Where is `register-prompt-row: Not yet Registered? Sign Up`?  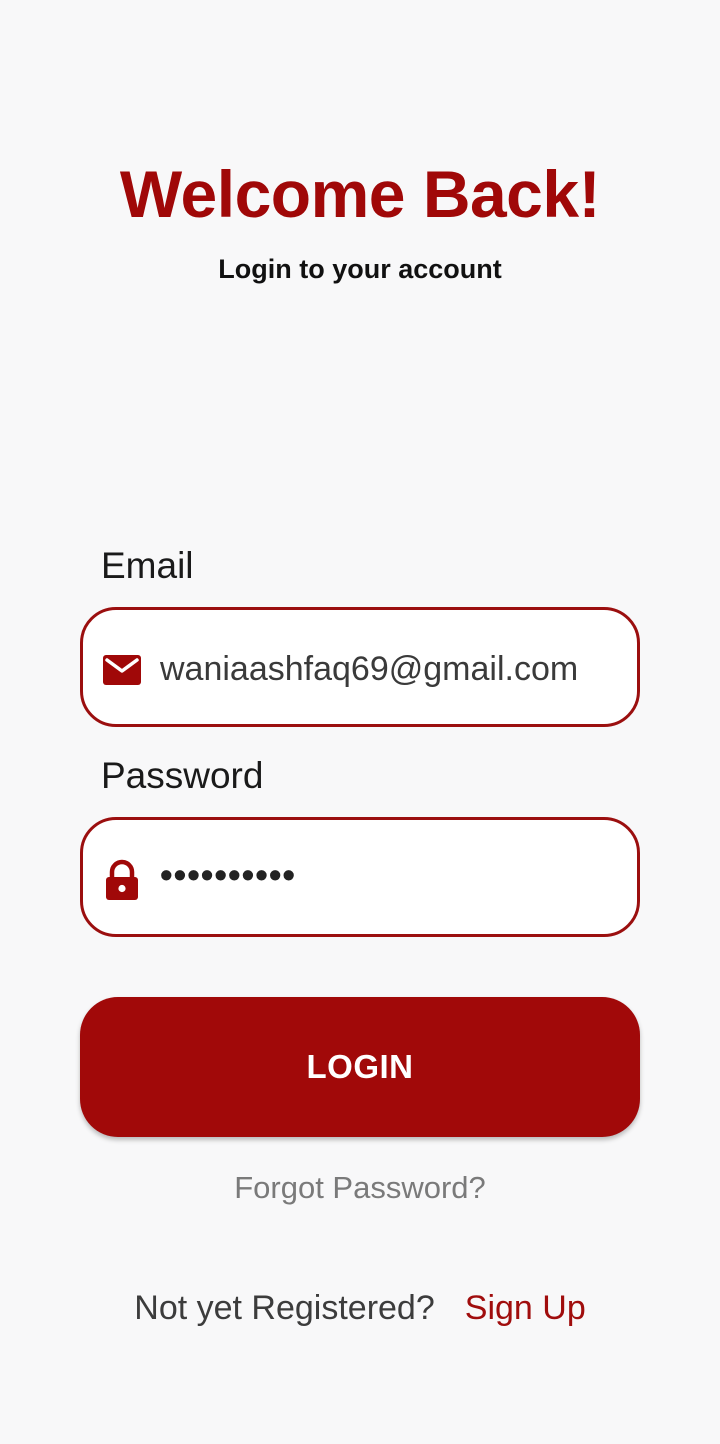
register-prompt-row: Not yet Registered? Sign Up is located at coordinates (360, 1308).